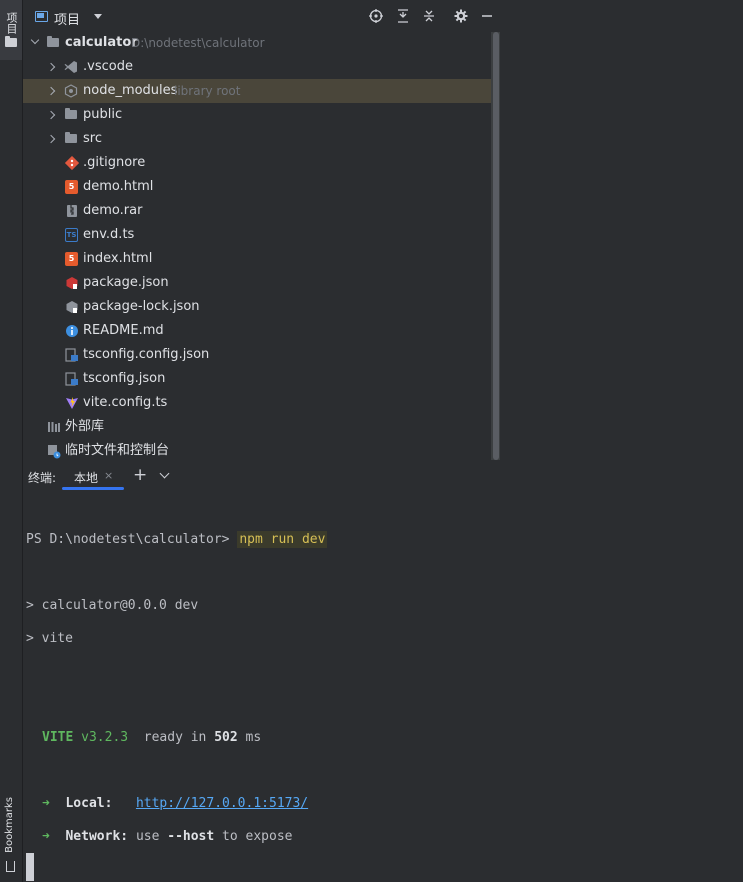  Describe the element at coordinates (198, 43) in the screenshot. I see `root-folder-path: D:\nodetest\calculator` at that location.